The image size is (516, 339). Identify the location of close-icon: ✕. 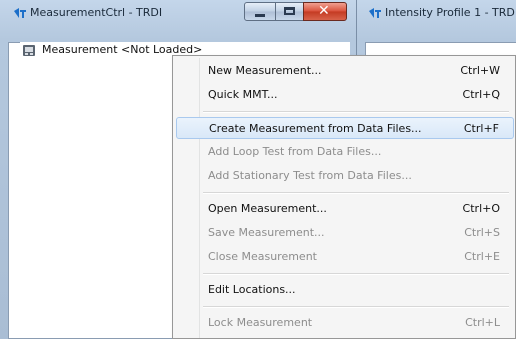
(324, 11).